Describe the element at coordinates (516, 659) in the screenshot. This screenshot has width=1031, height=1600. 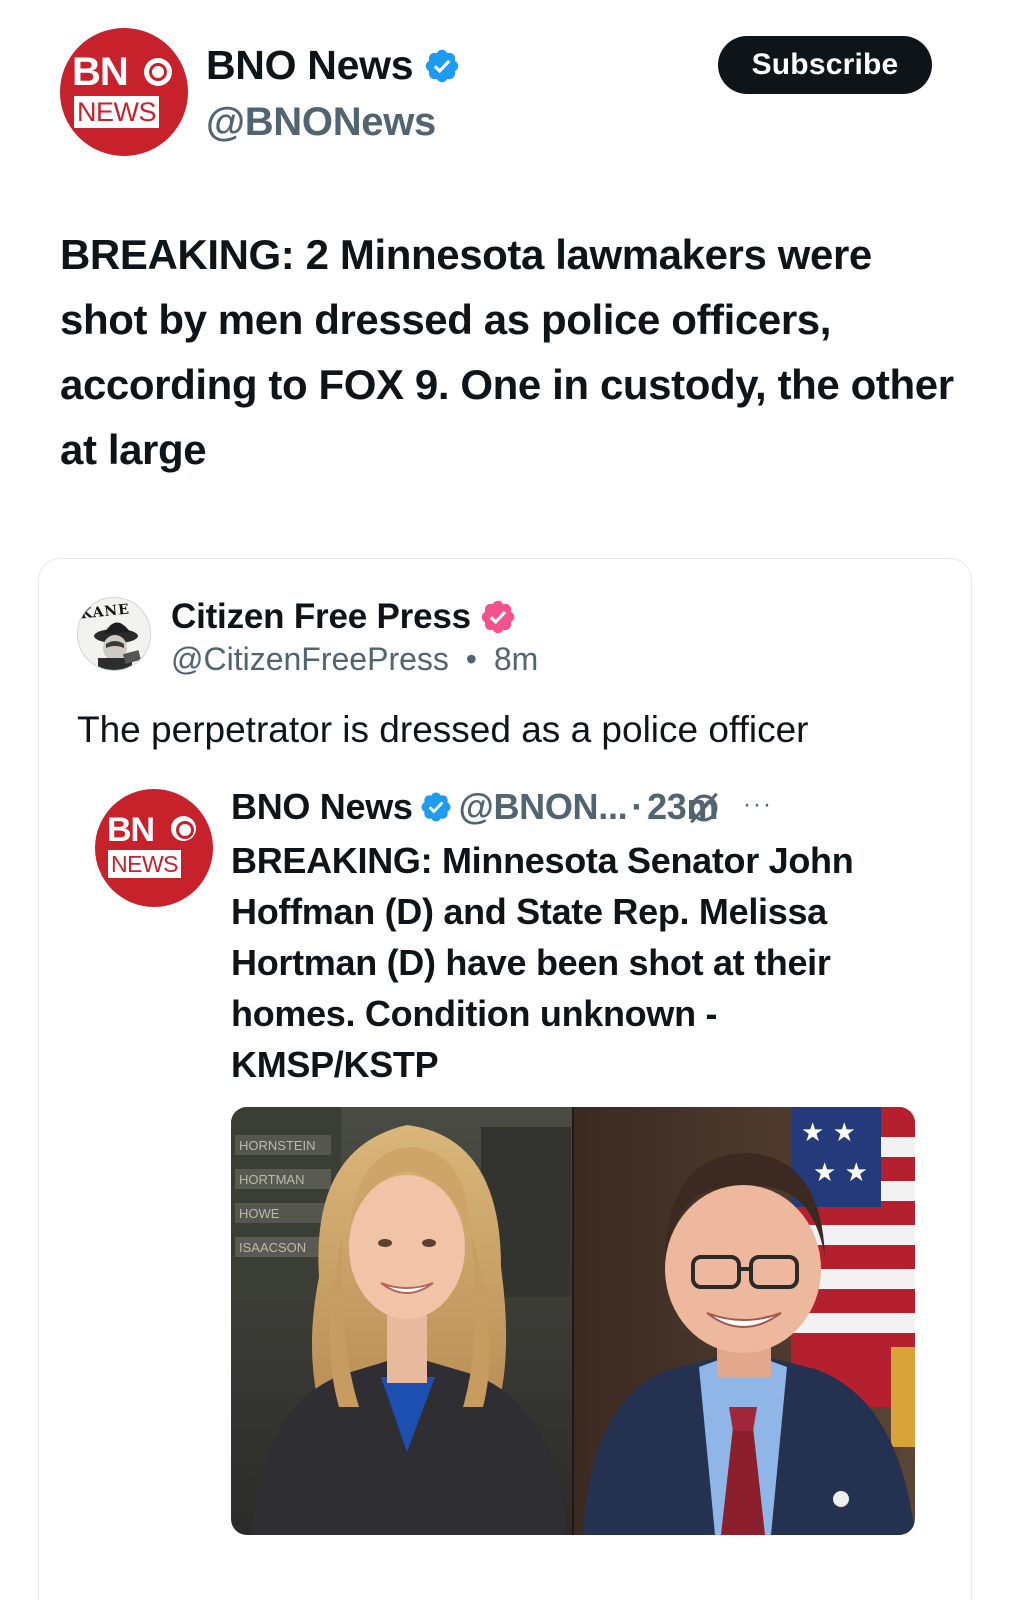
I see `quoted-timestamp: 8m` at that location.